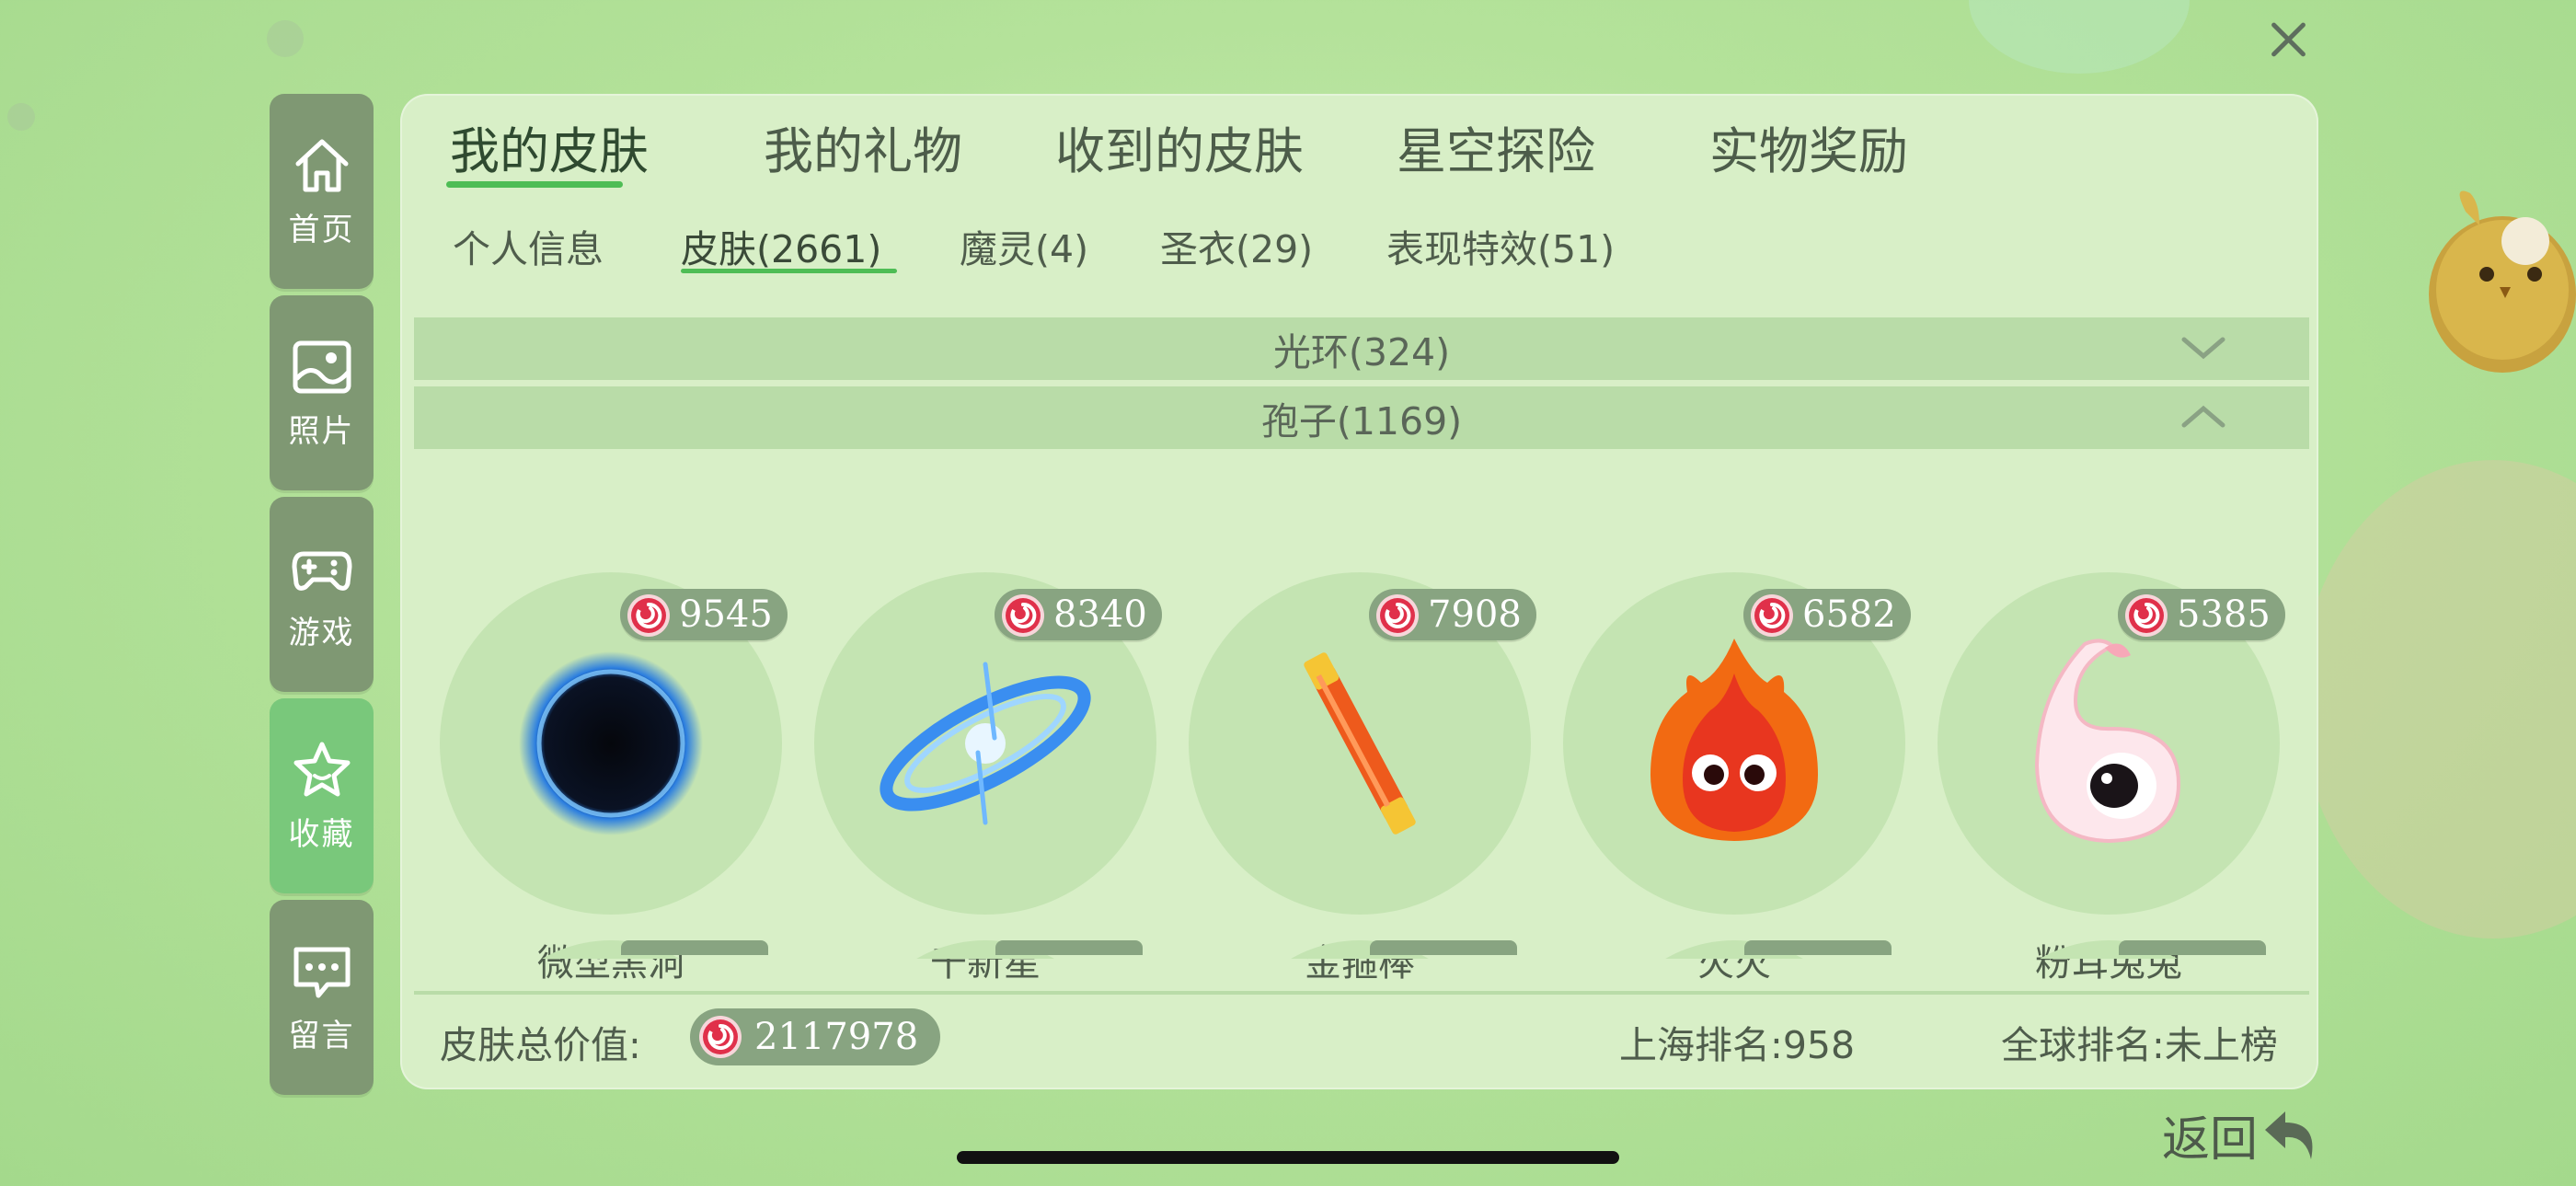 This screenshot has width=2576, height=1186. I want to click on price-badge: 5385, so click(2201, 614).